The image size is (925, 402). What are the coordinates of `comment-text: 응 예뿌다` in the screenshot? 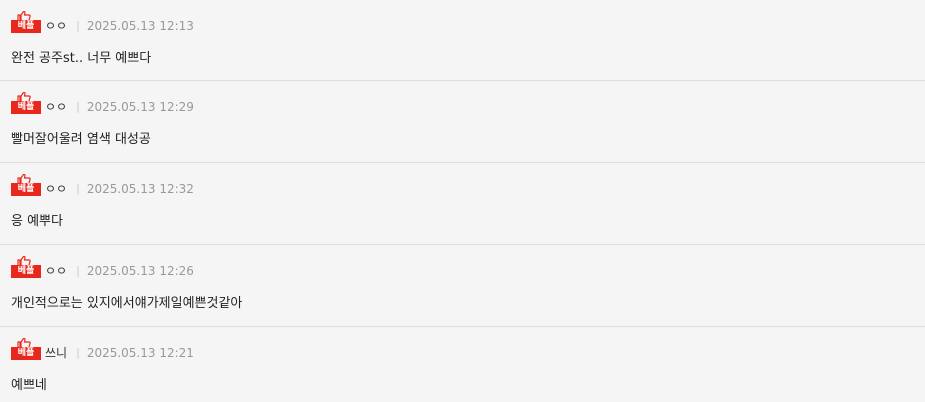 It's located at (37, 221).